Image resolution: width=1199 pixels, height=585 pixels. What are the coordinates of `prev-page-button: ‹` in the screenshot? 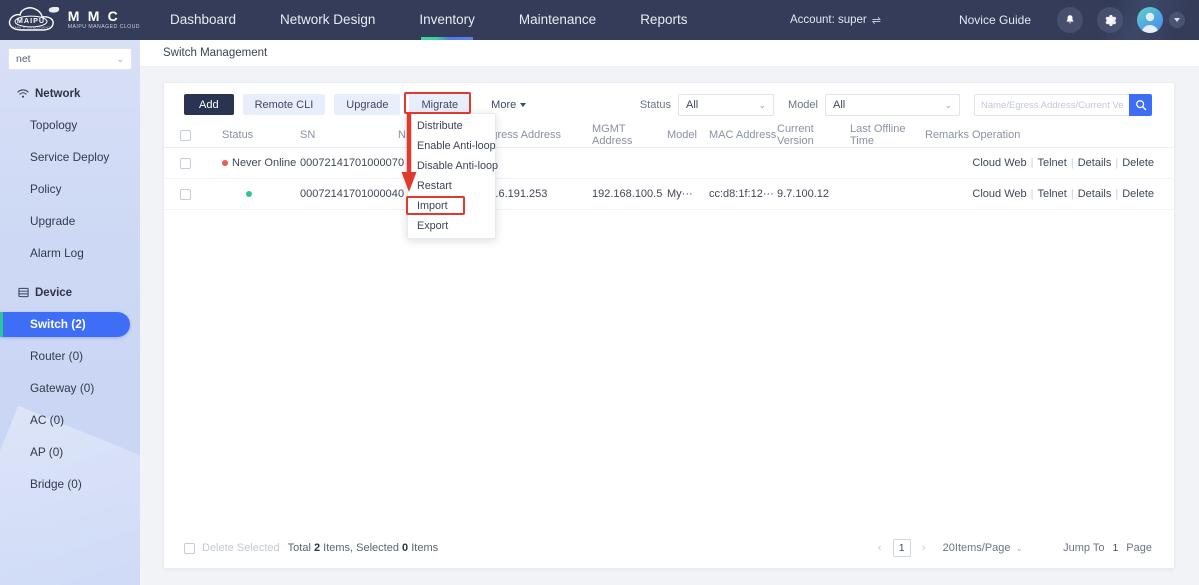 It's located at (880, 548).